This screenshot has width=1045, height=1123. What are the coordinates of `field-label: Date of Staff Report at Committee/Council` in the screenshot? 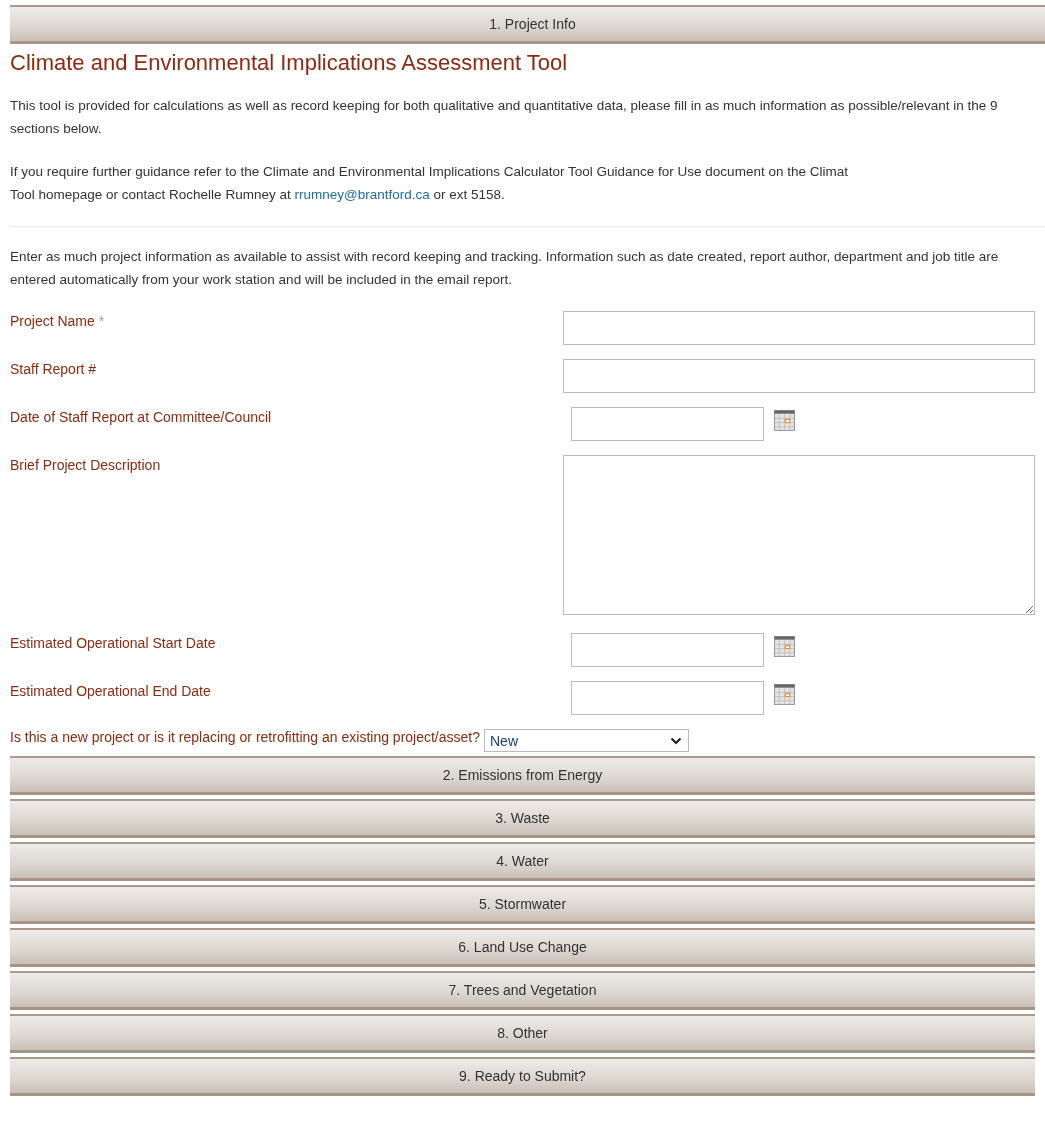 It's located at (141, 417).